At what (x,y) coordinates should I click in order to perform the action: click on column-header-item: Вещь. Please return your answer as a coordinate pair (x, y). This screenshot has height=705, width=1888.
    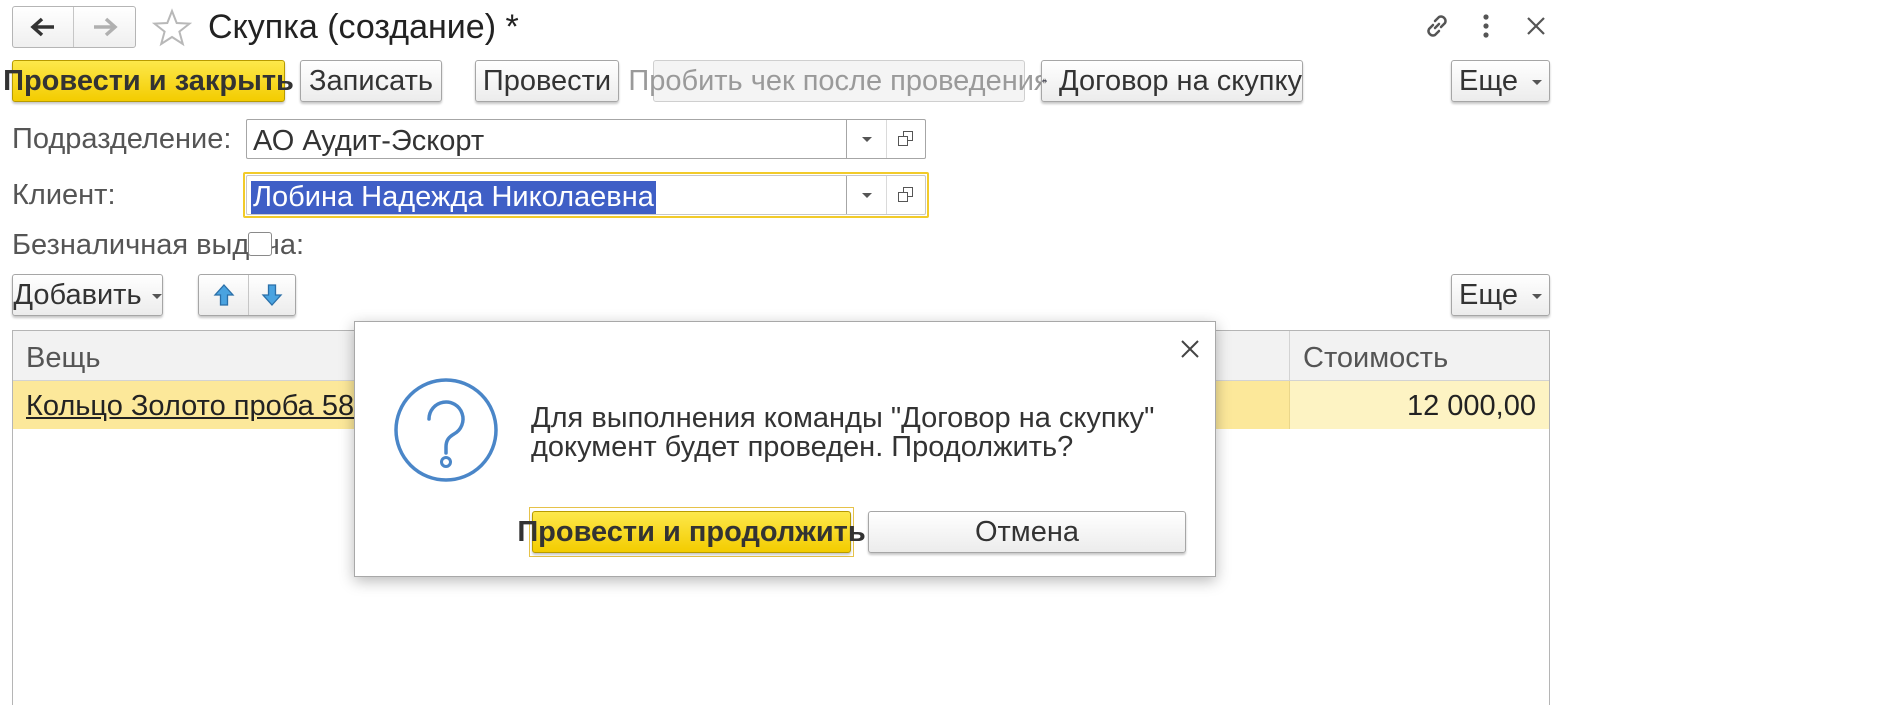
    Looking at the image, I should click on (63, 358).